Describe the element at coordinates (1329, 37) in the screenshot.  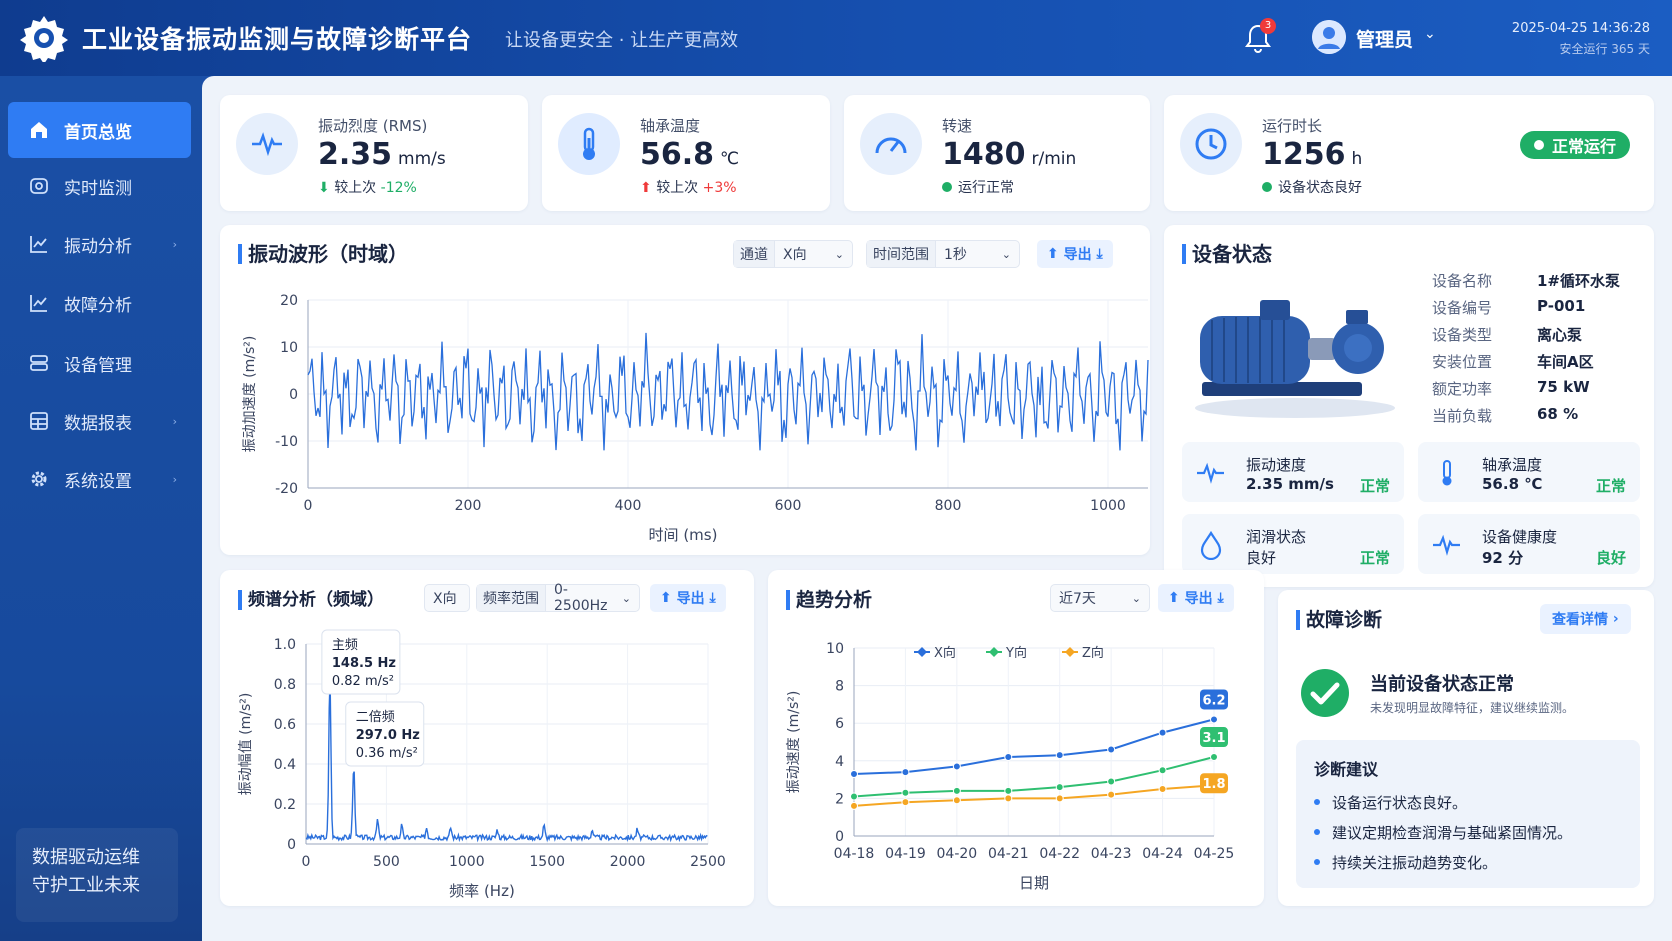
I see `user-avatar` at that location.